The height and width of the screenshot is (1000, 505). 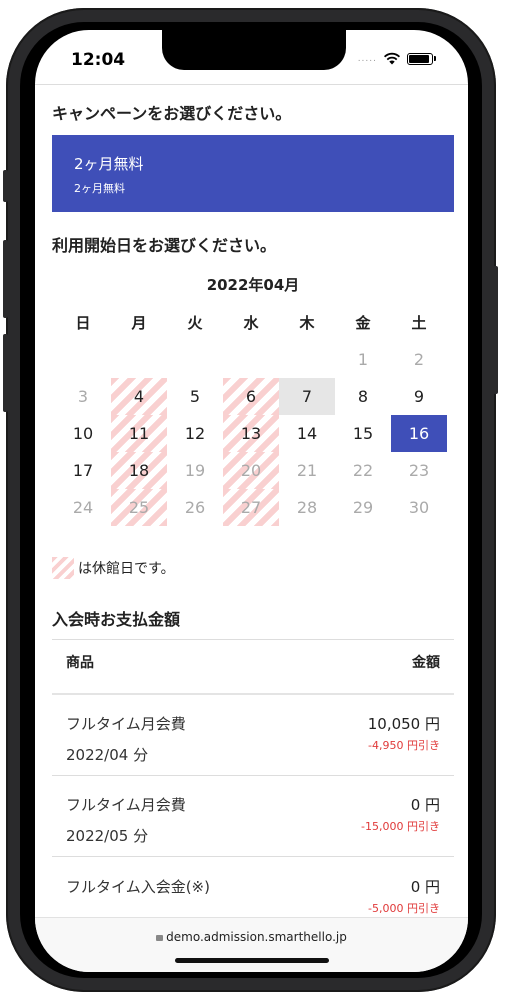 I want to click on calendar-day: 22, so click(x=363, y=470).